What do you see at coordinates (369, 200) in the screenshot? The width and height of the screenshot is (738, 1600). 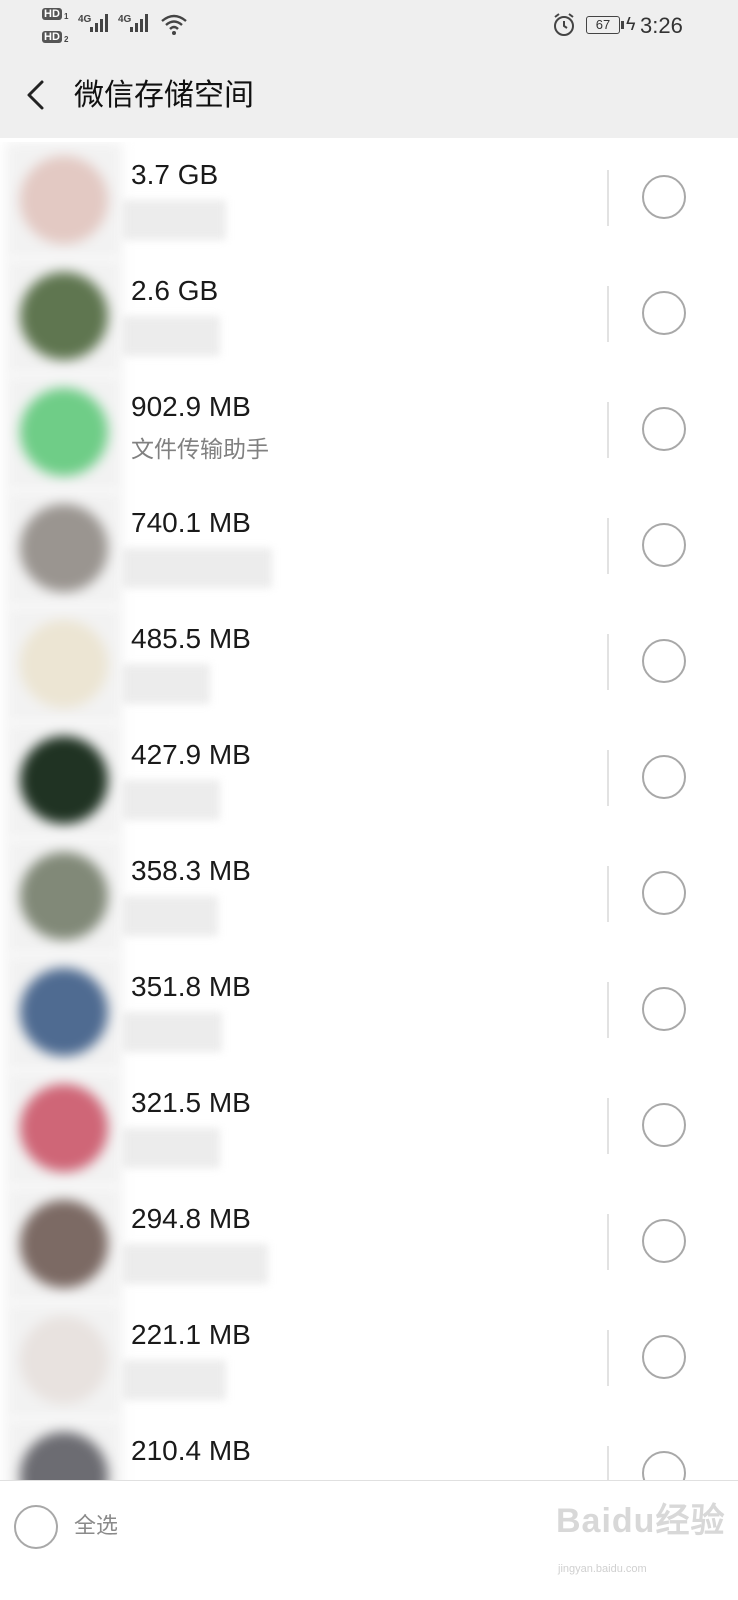 I see `chat-list-item: 3.7 GB` at bounding box center [369, 200].